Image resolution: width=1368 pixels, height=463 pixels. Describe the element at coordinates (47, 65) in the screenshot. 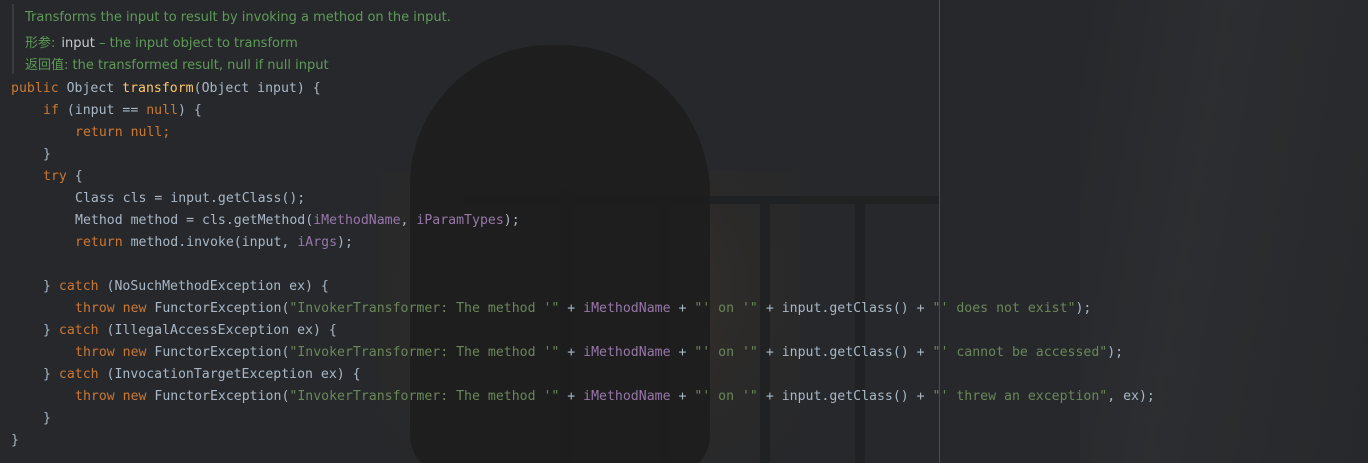

I see `javadoc-return-label: 返回值:` at that location.